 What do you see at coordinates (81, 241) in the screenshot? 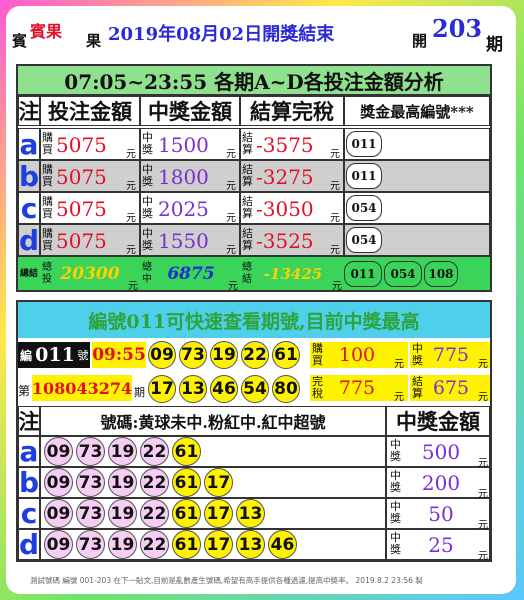
I see `bet-amount: 5075` at bounding box center [81, 241].